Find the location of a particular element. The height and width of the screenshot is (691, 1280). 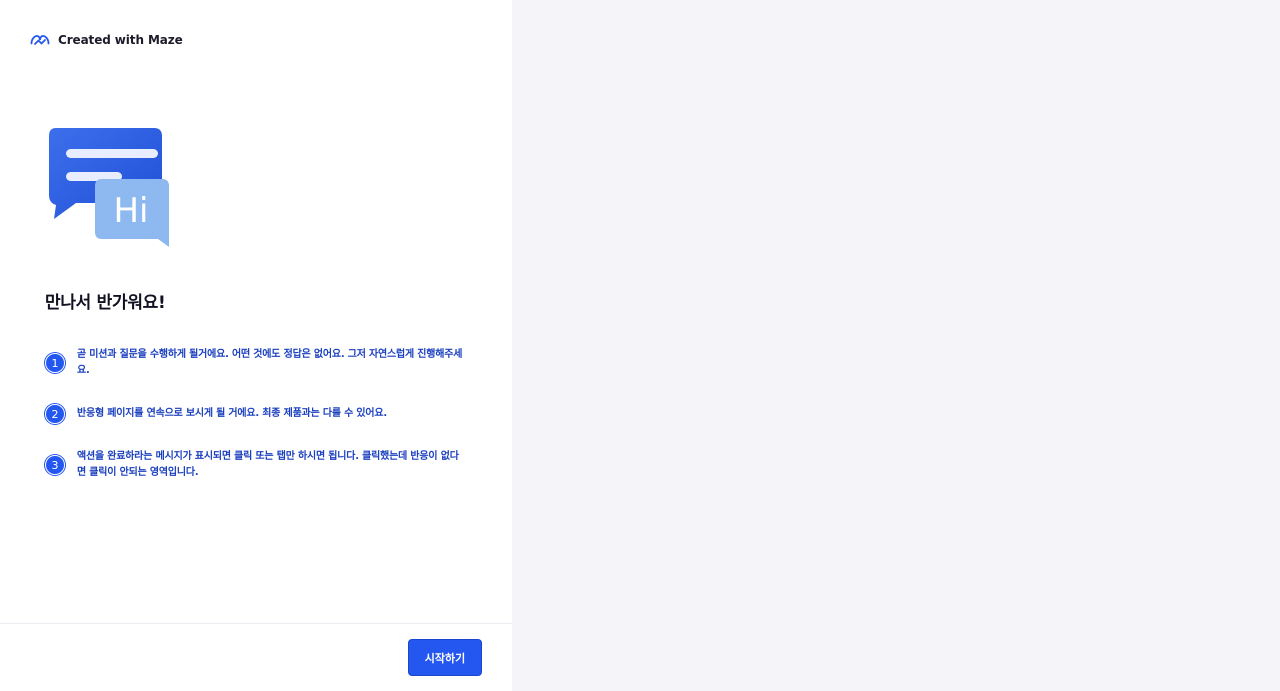

step-number-badge: 3 is located at coordinates (55, 465).